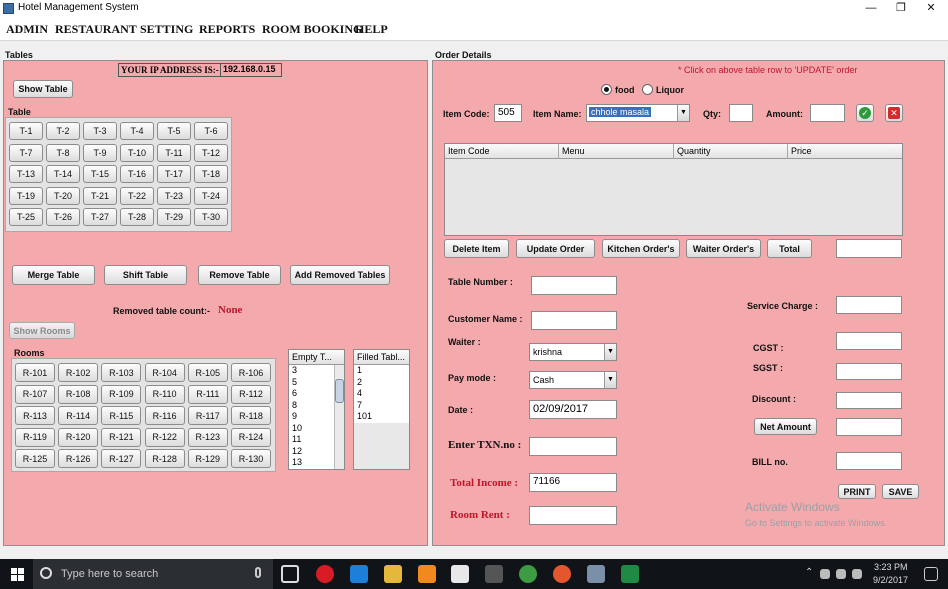  I want to click on store-icon, so click(460, 574).